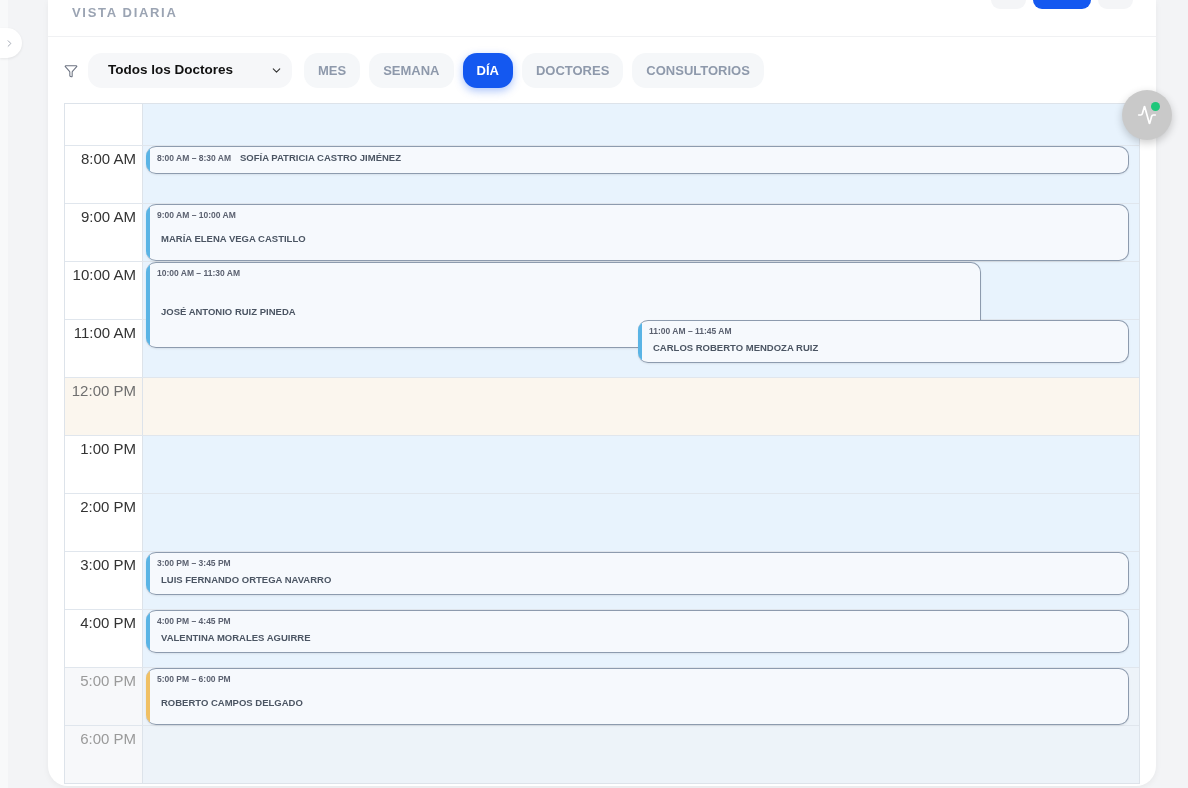  Describe the element at coordinates (104, 275) in the screenshot. I see `time-label: 10:00 AM` at that location.